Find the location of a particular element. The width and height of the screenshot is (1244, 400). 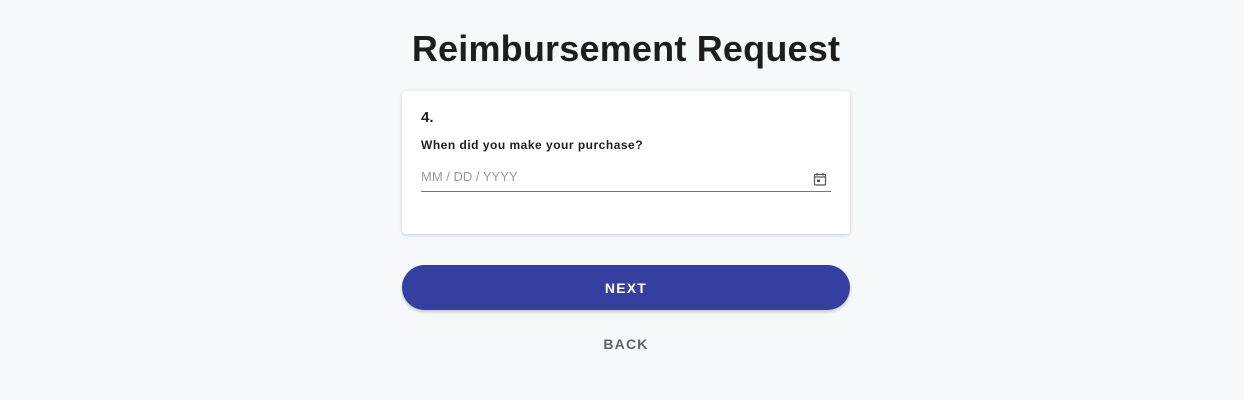

question-number: 4. is located at coordinates (427, 117).